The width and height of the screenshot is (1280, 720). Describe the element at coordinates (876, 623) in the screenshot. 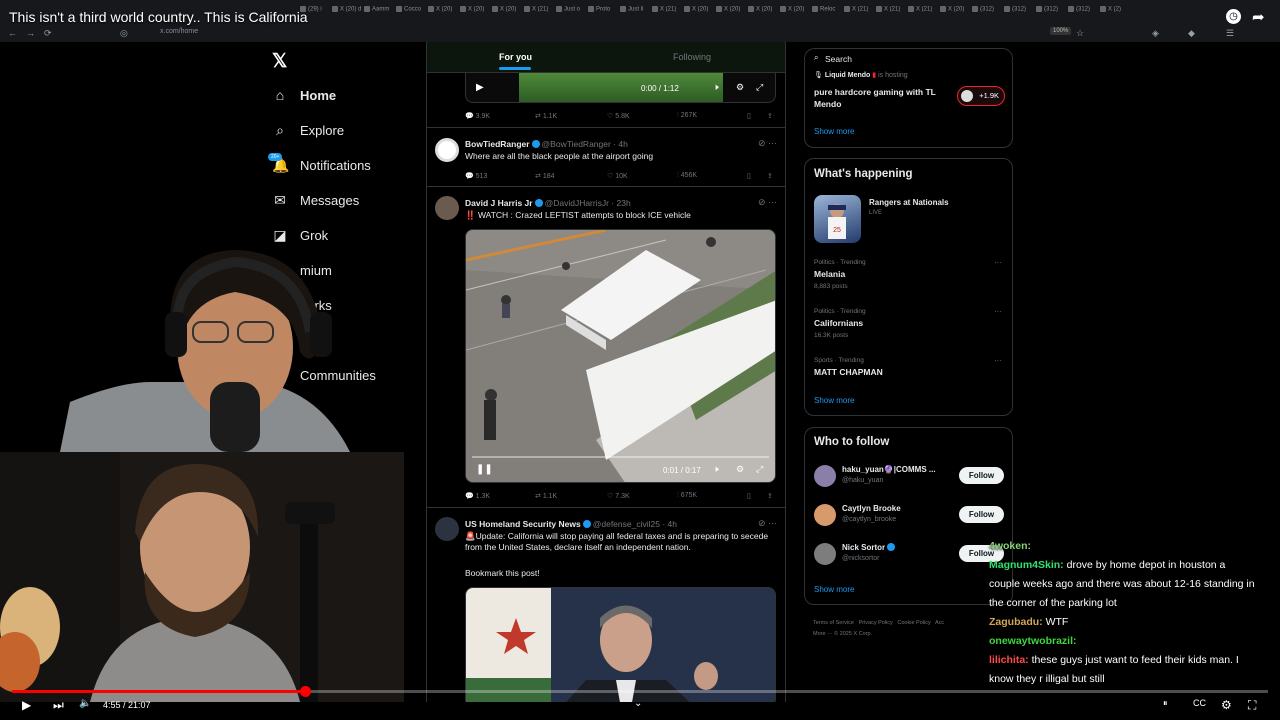

I see `footer-link: Privacy Policy` at that location.